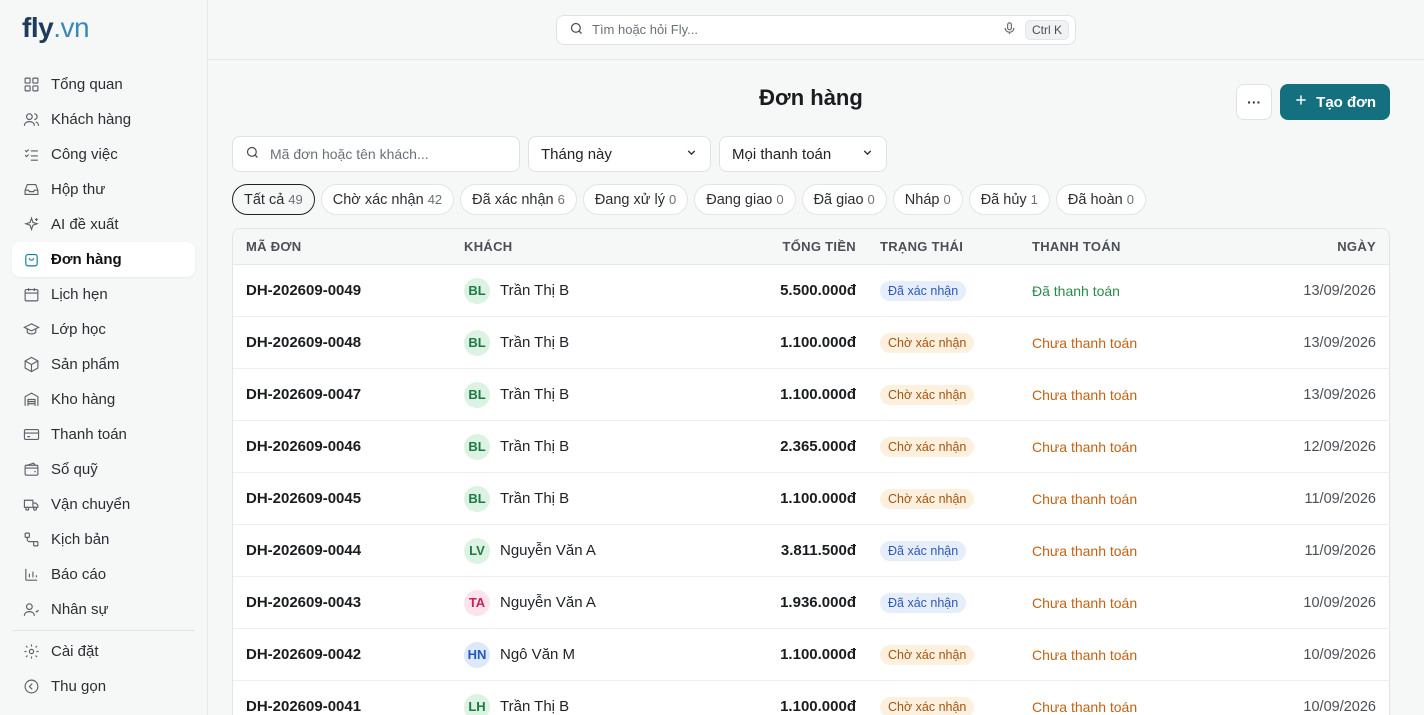  I want to click on sidebar-item-cai-dat: Cài đặt, so click(103, 651).